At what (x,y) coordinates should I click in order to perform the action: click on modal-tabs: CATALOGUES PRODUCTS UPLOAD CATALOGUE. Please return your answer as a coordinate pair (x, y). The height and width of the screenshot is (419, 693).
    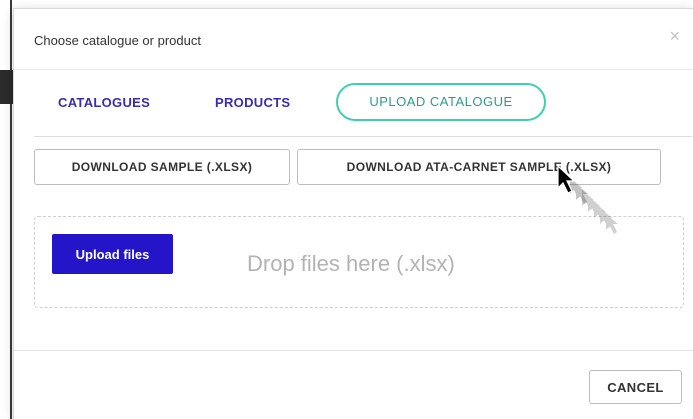
    Looking at the image, I should click on (363, 110).